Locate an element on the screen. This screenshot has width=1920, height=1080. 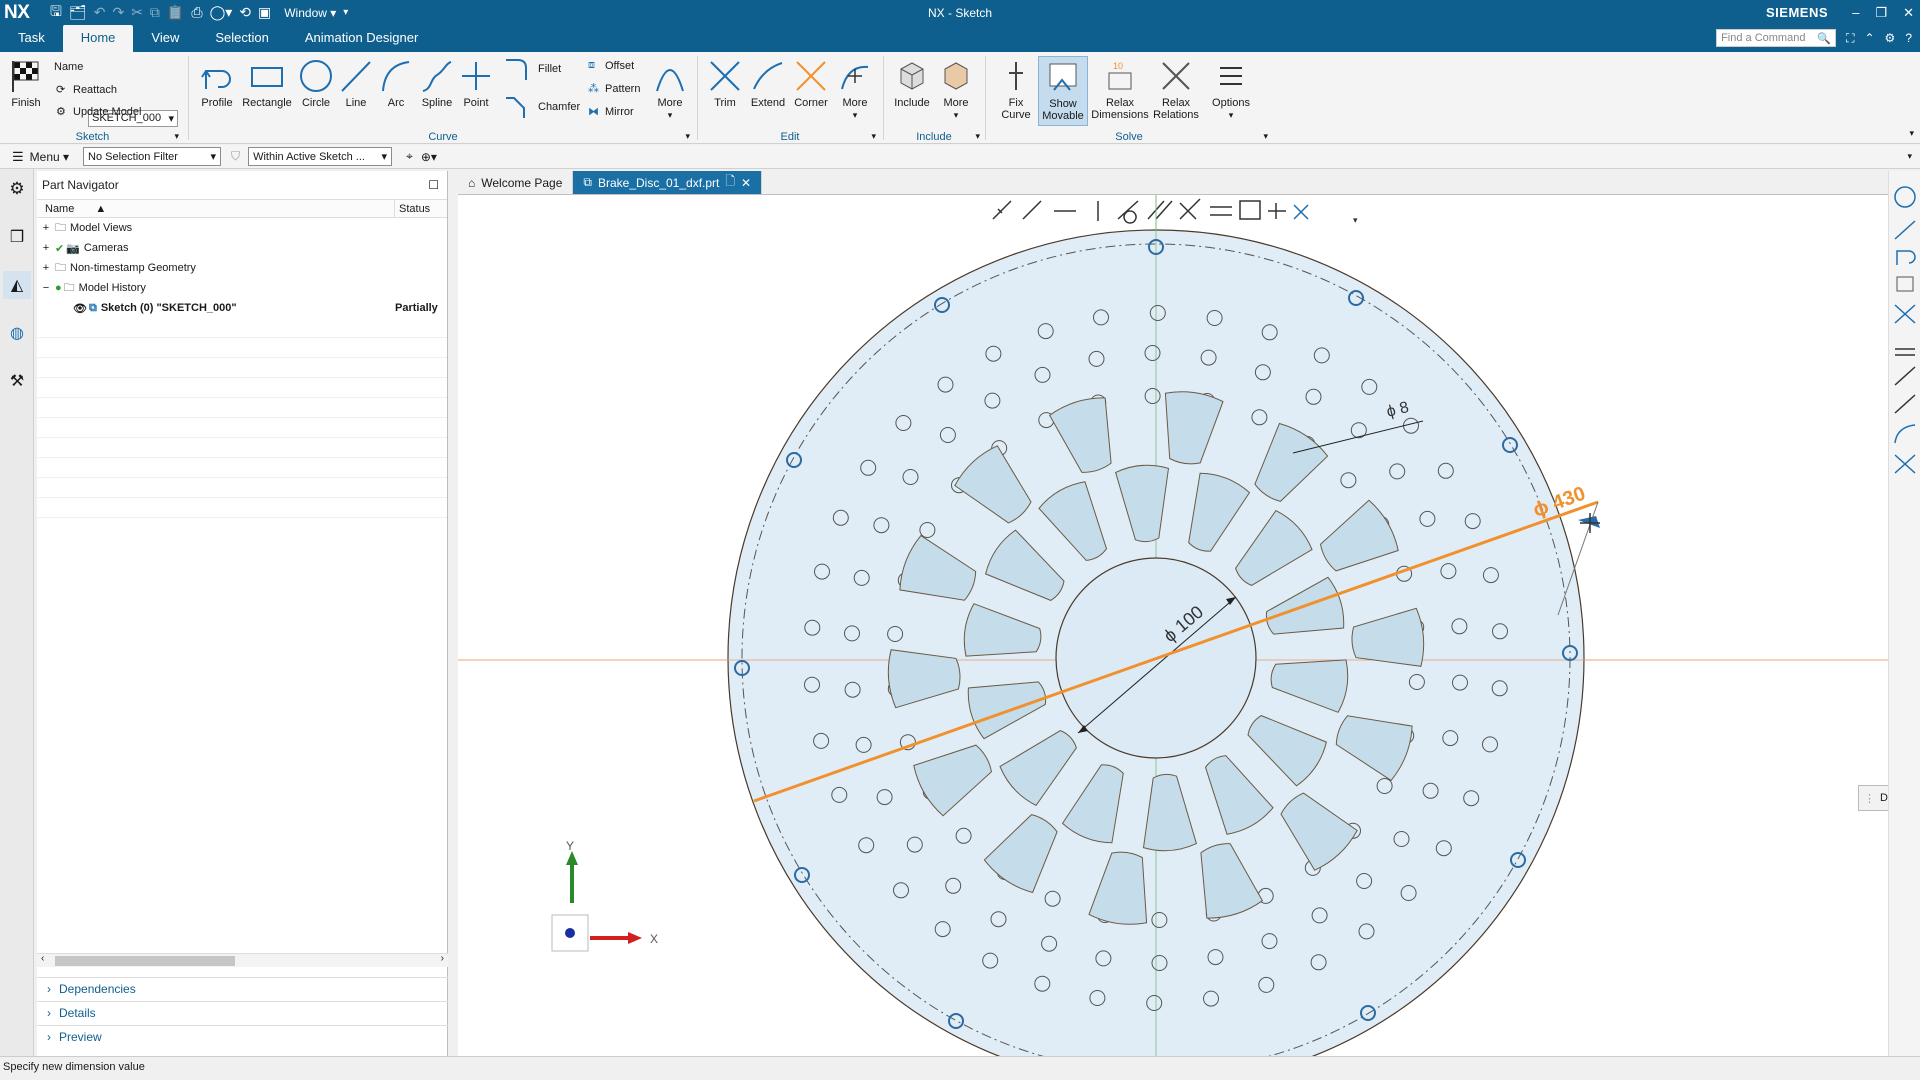
selbar-options-icon: ▾ is located at coordinates (1909, 156).